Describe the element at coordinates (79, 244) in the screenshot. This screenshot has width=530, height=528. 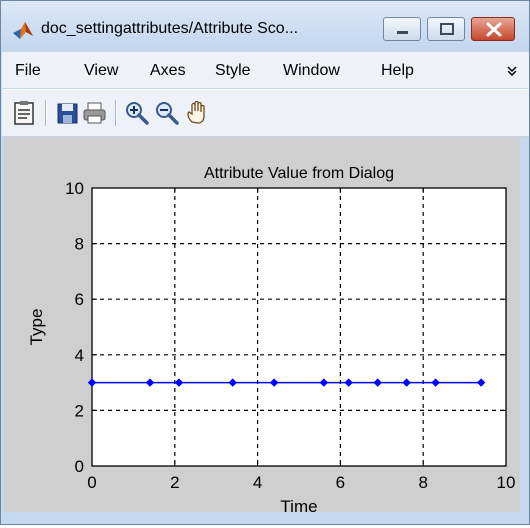
I see `y-tick-label: 8` at that location.